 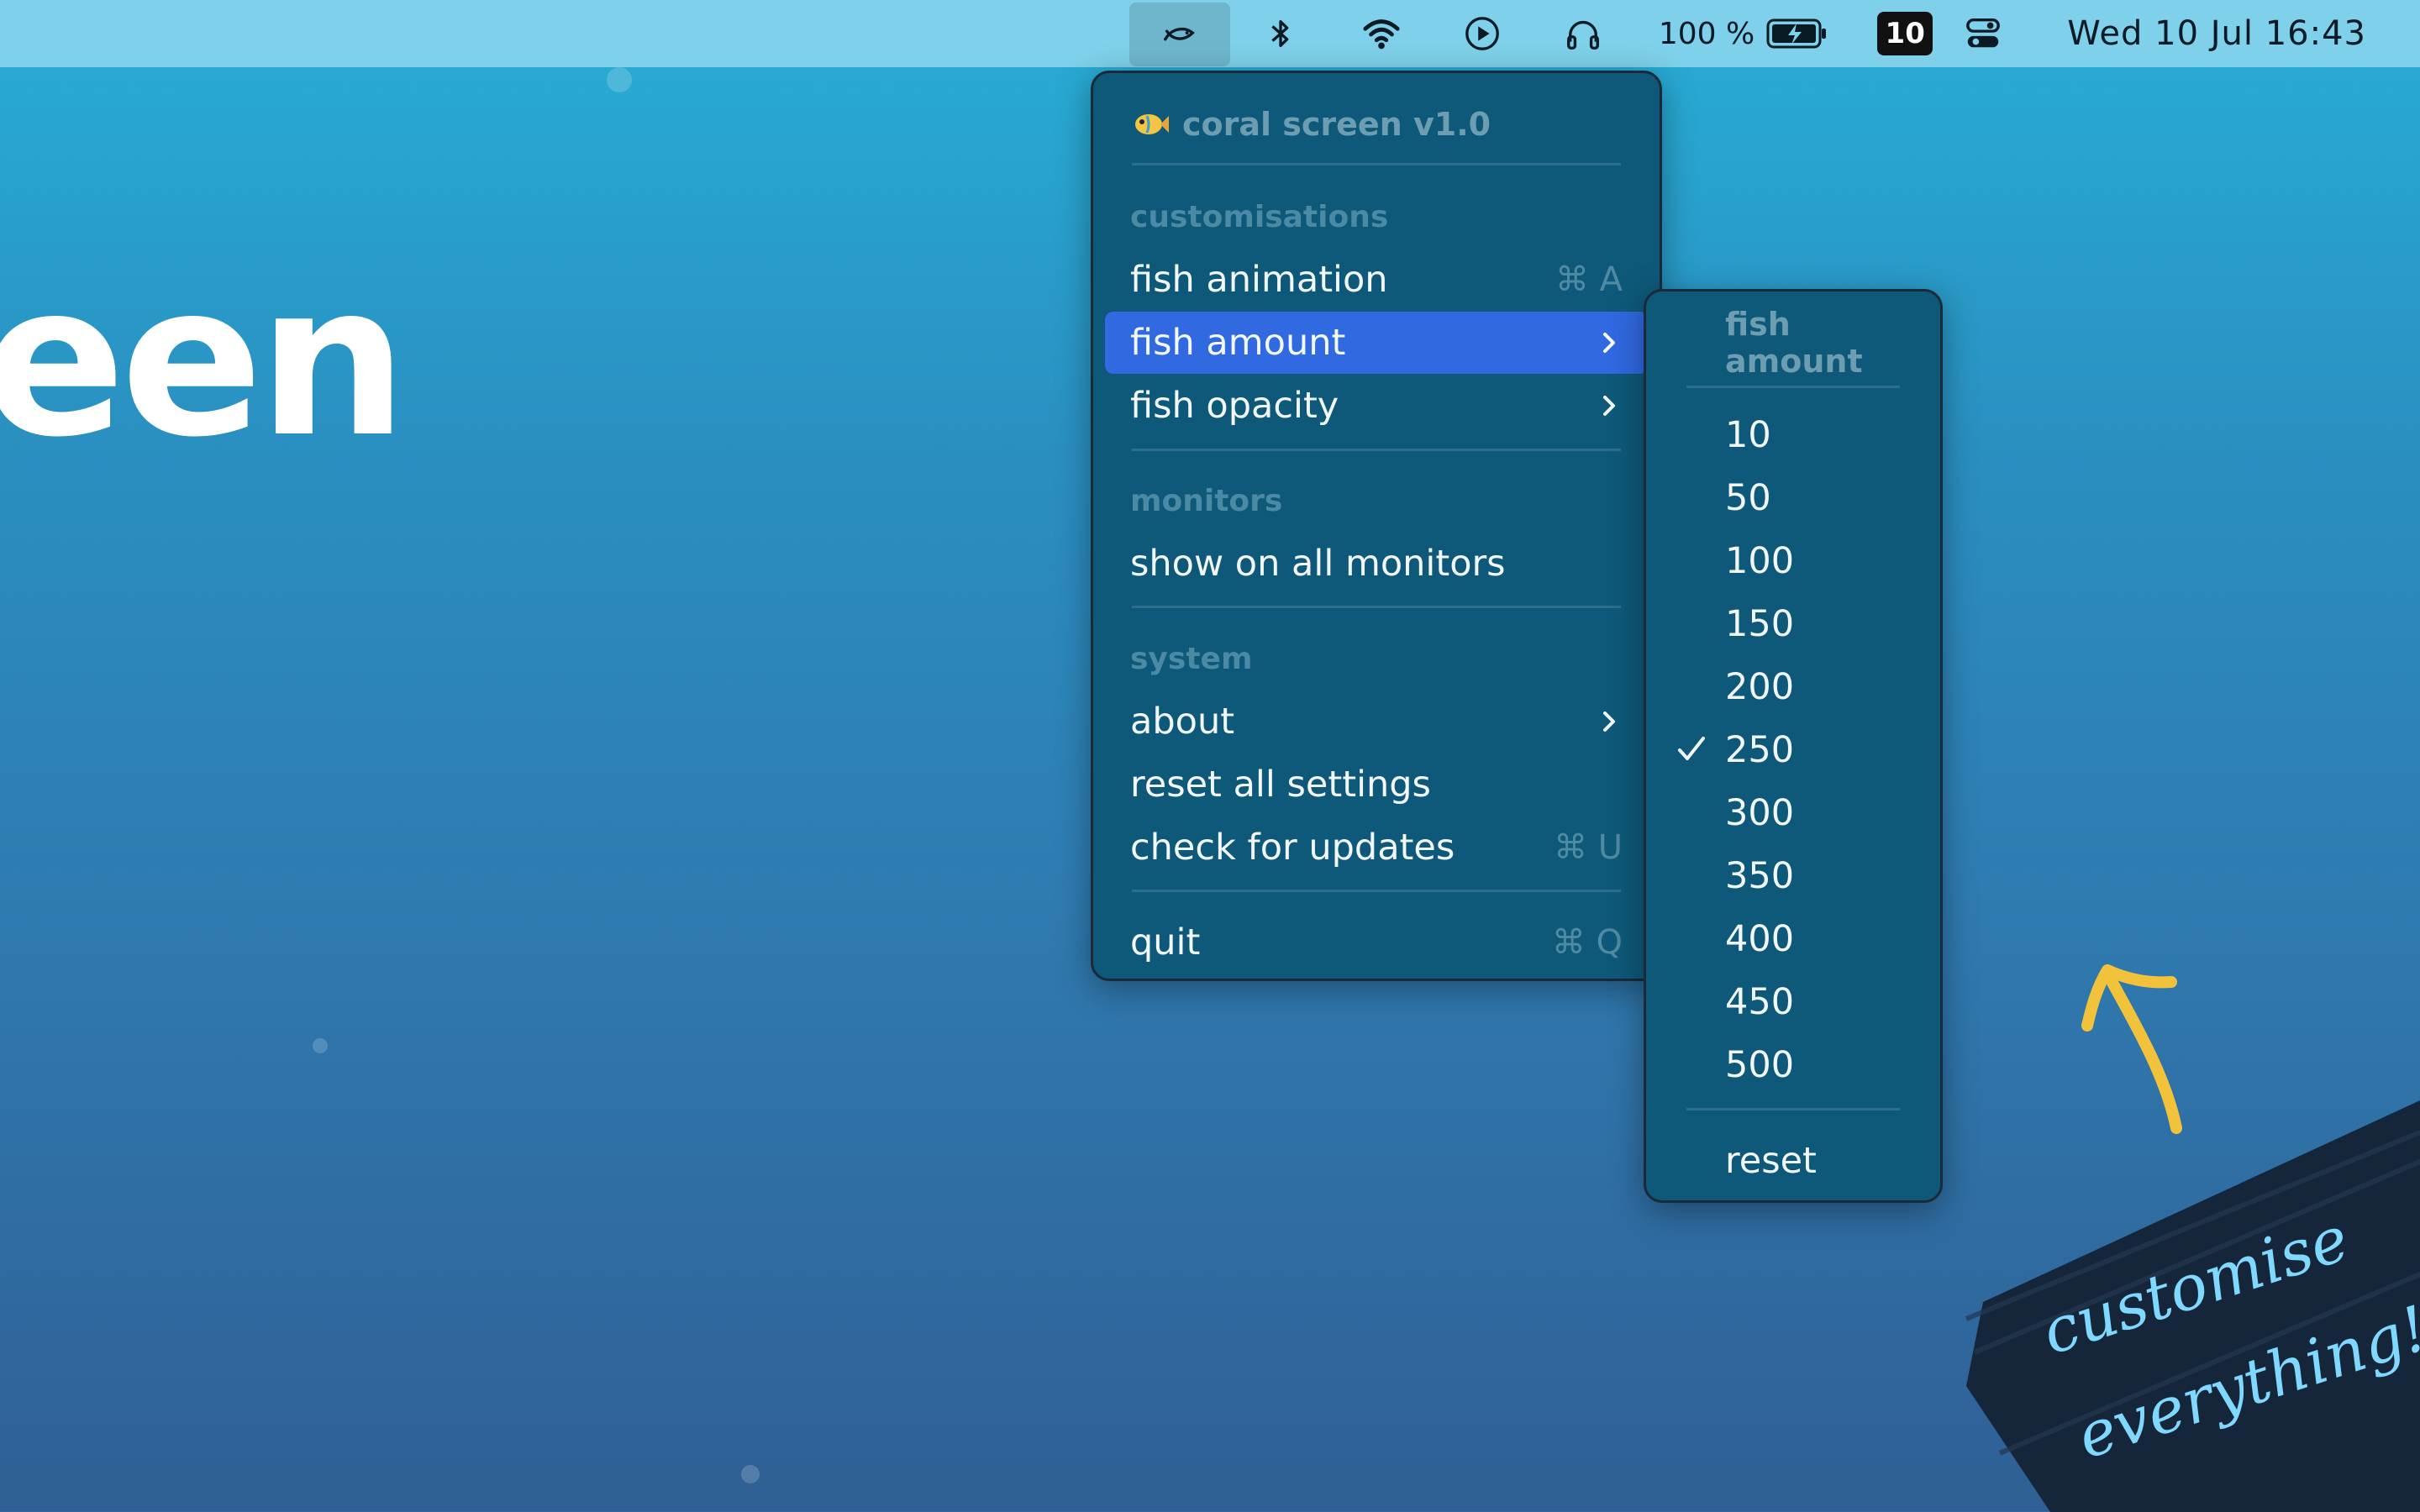 What do you see at coordinates (1691, 748) in the screenshot?
I see `checkmark-icon` at bounding box center [1691, 748].